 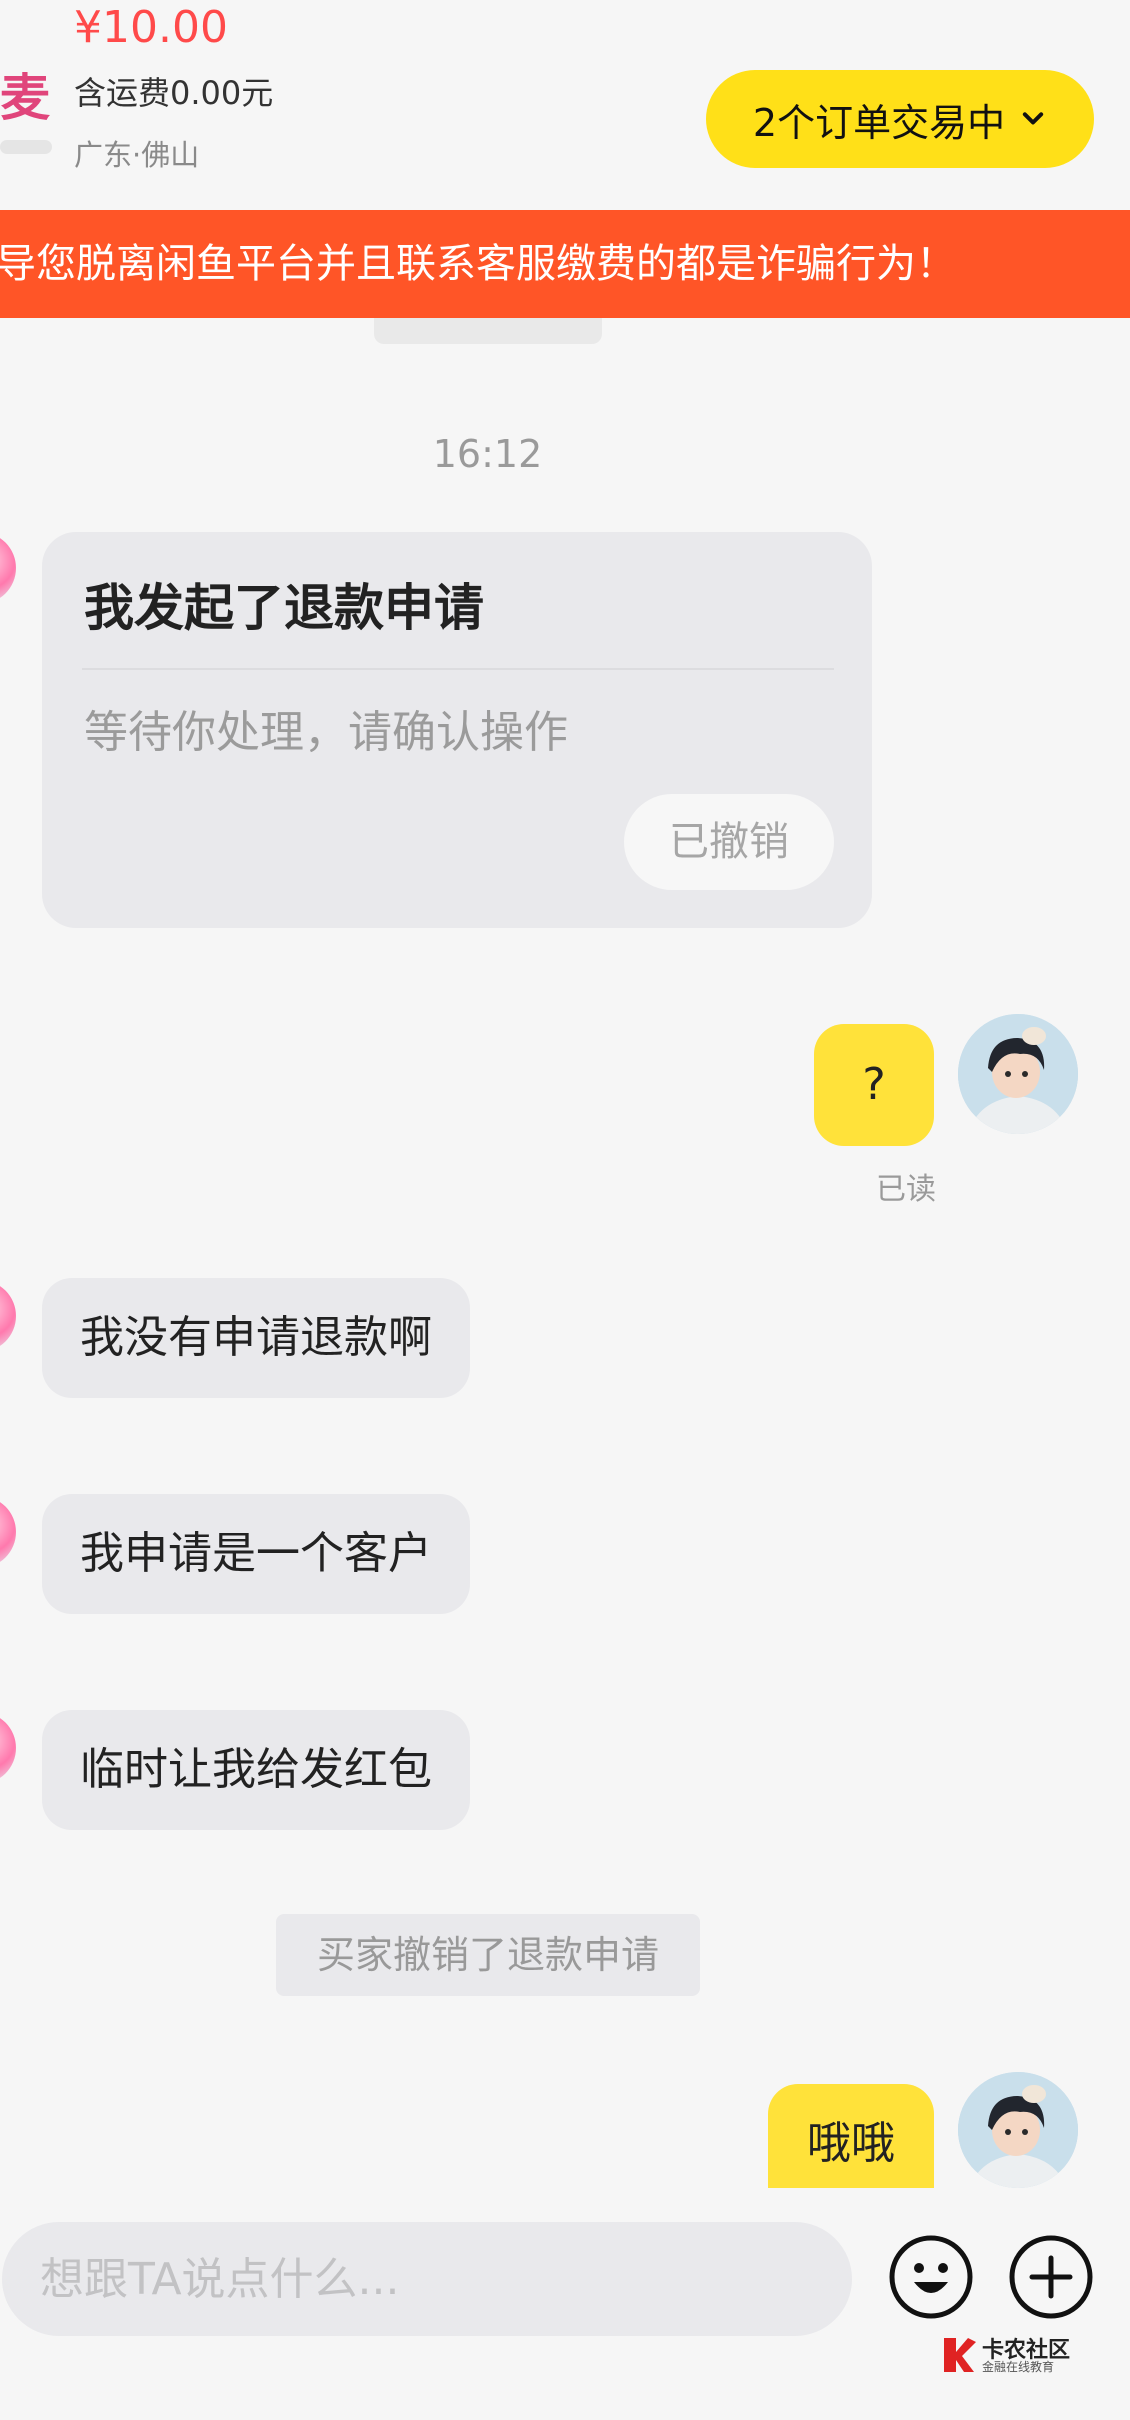 I want to click on refund-request-card: 我发起了退款申请 等待你处理，请确认操作 已撤销, so click(x=457, y=730).